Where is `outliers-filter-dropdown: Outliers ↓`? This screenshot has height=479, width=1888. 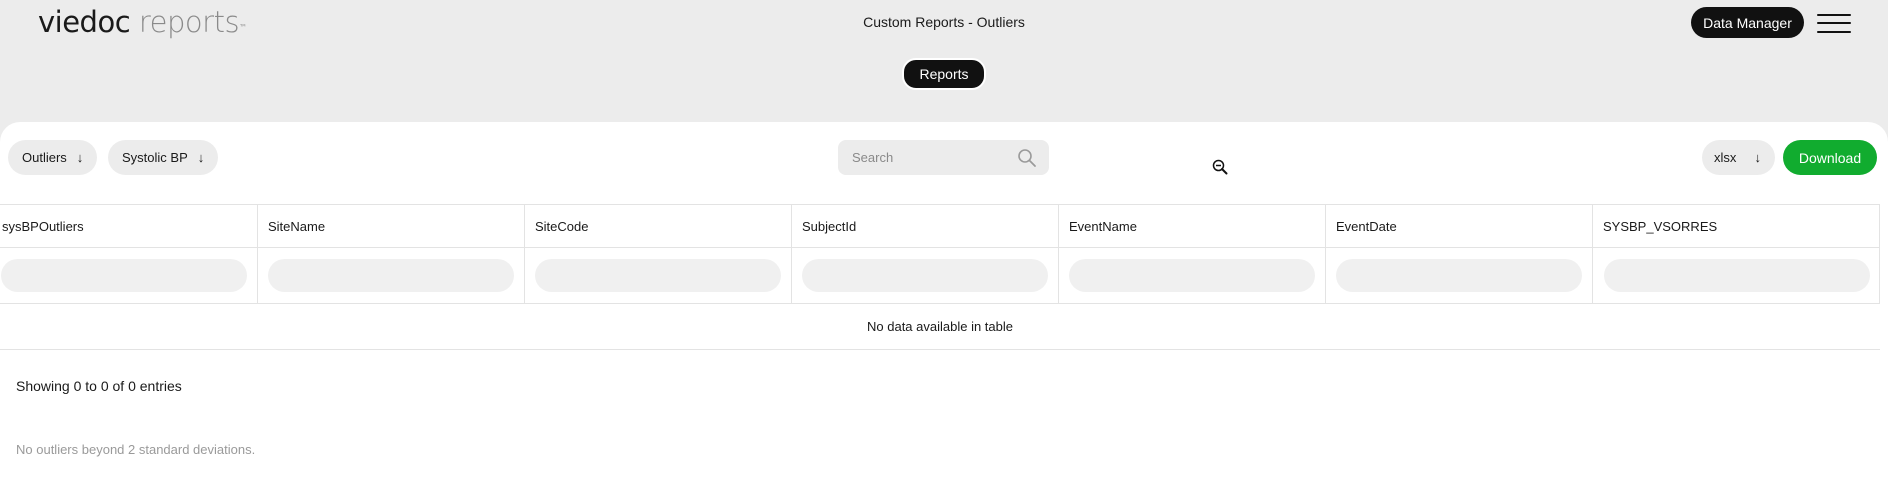
outliers-filter-dropdown: Outliers ↓ is located at coordinates (53, 157).